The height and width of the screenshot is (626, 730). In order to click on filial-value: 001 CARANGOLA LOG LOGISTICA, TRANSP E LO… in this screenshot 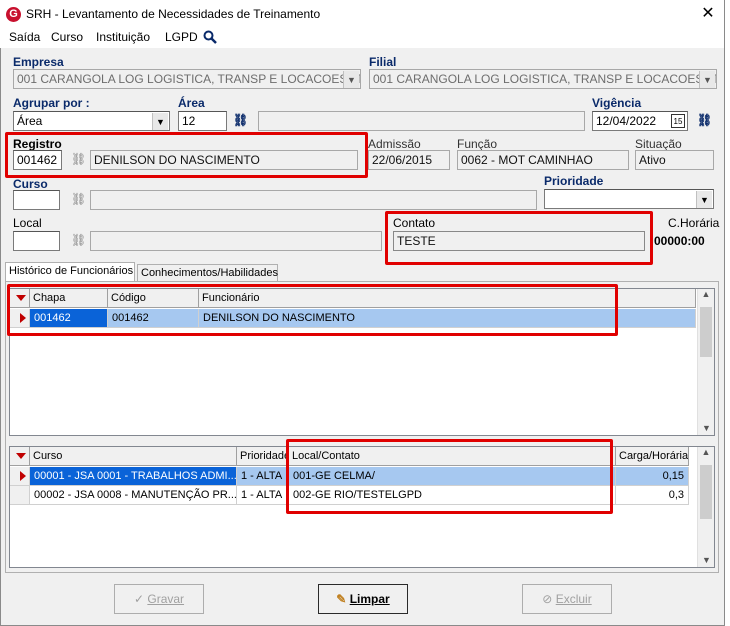, I will do `click(545, 79)`.